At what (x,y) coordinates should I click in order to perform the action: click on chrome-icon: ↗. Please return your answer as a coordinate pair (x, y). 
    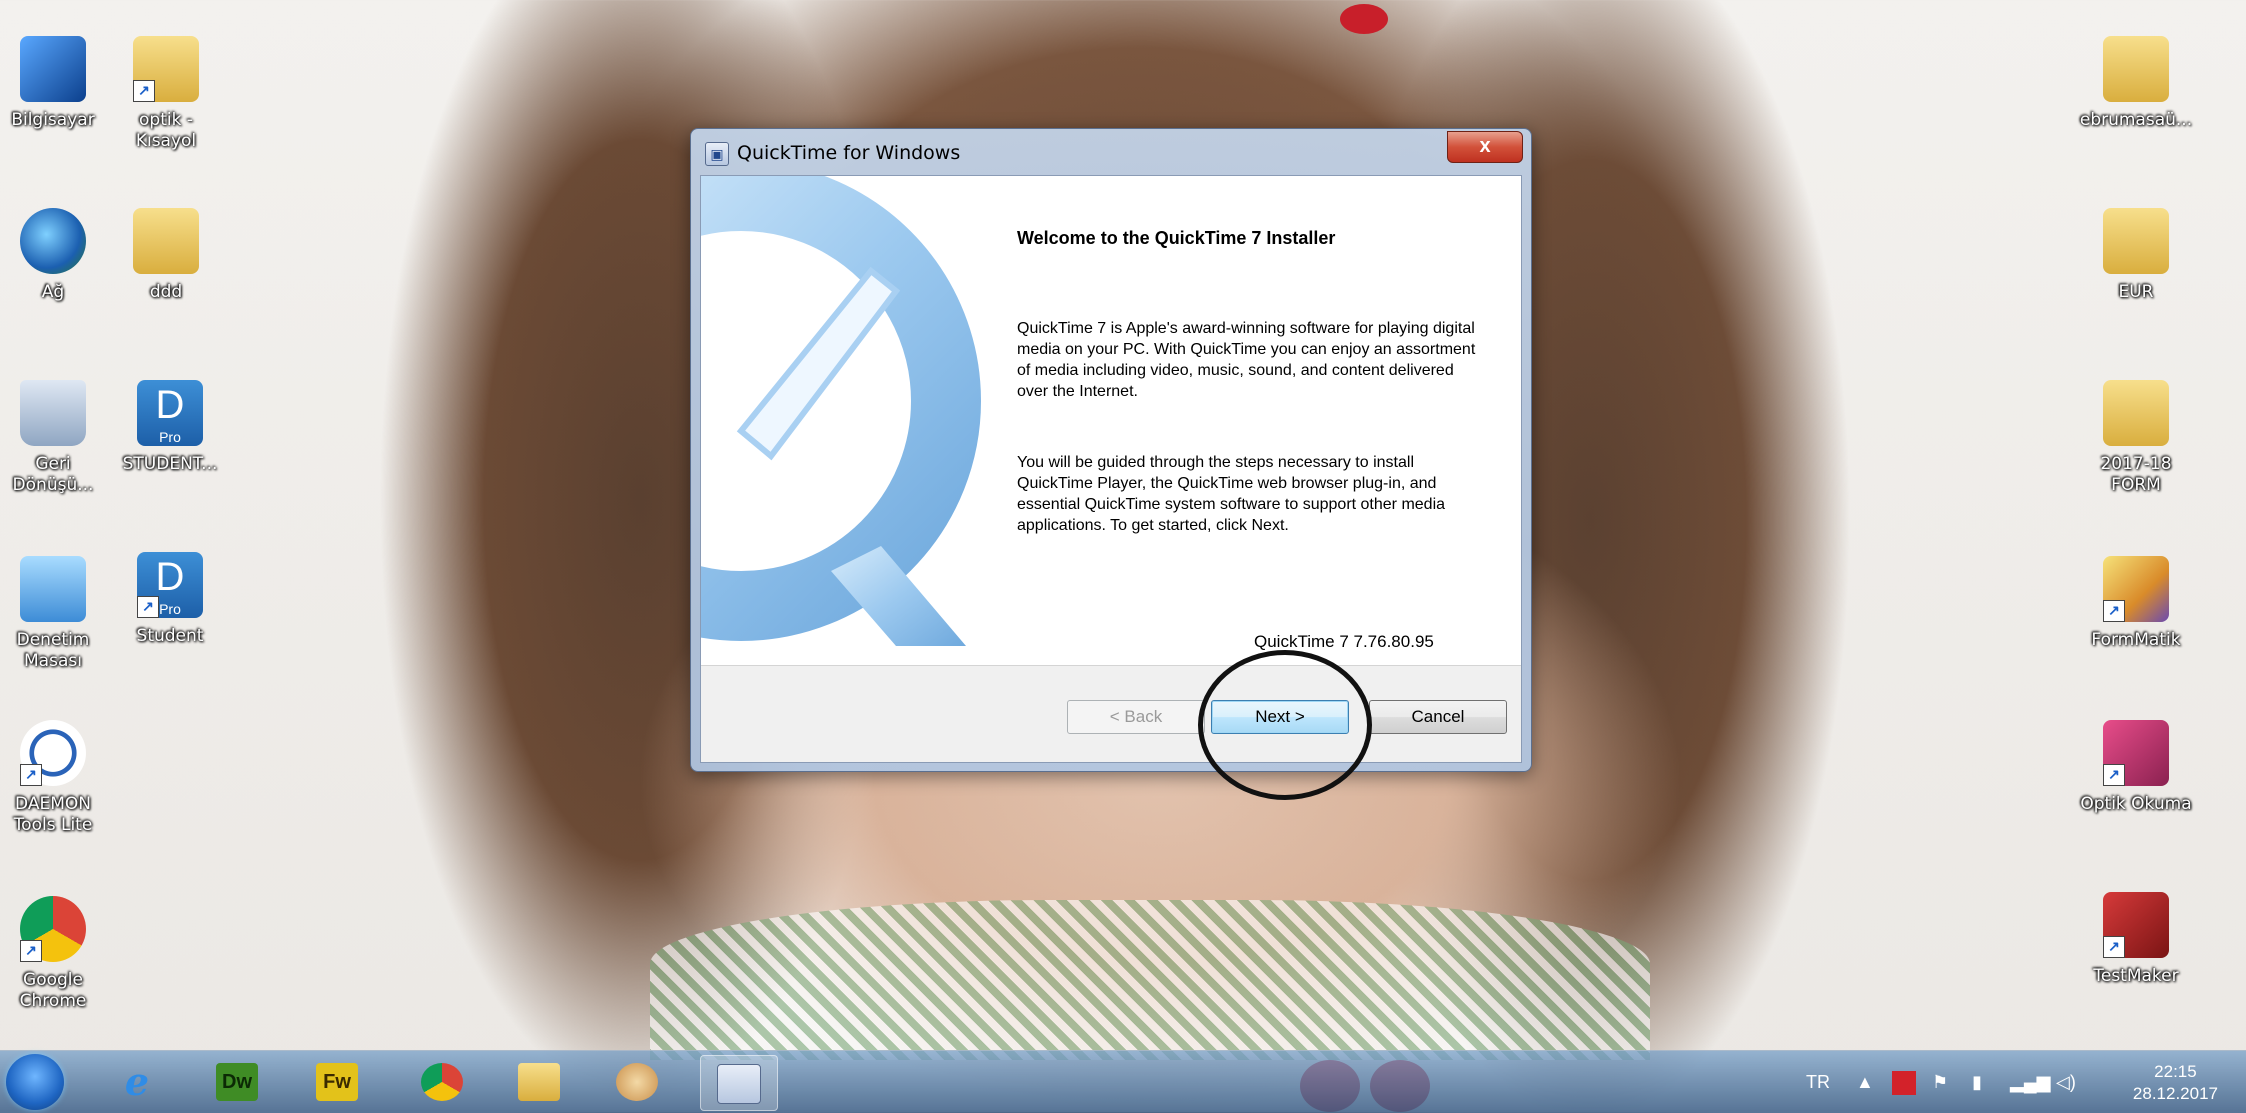
    Looking at the image, I should click on (53, 929).